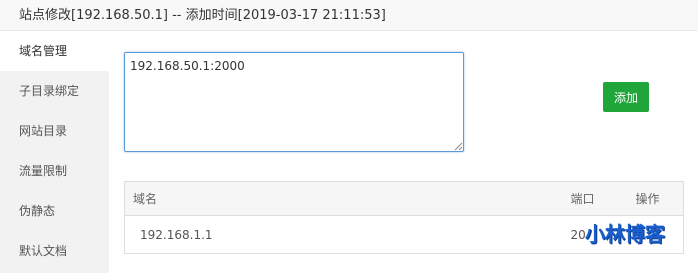  I want to click on sidebar-item-traffic-limit: 流量限制, so click(54, 171).